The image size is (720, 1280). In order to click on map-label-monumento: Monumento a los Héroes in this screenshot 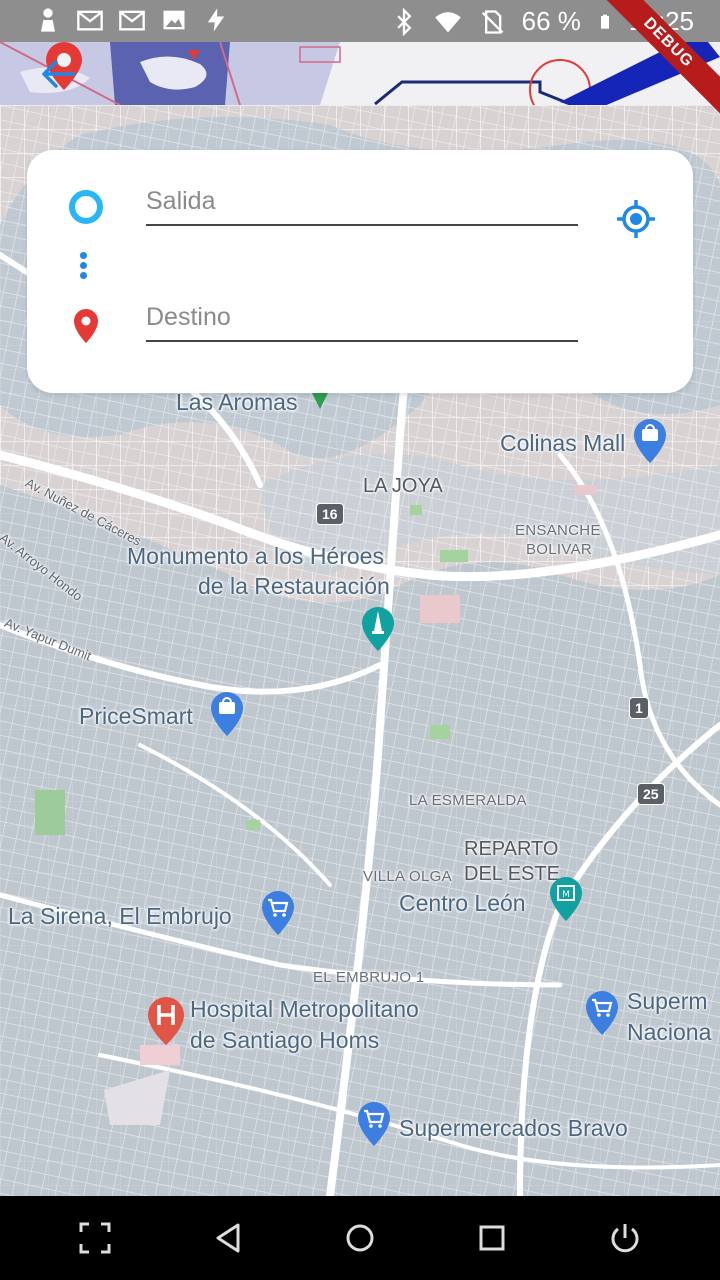, I will do `click(255, 556)`.